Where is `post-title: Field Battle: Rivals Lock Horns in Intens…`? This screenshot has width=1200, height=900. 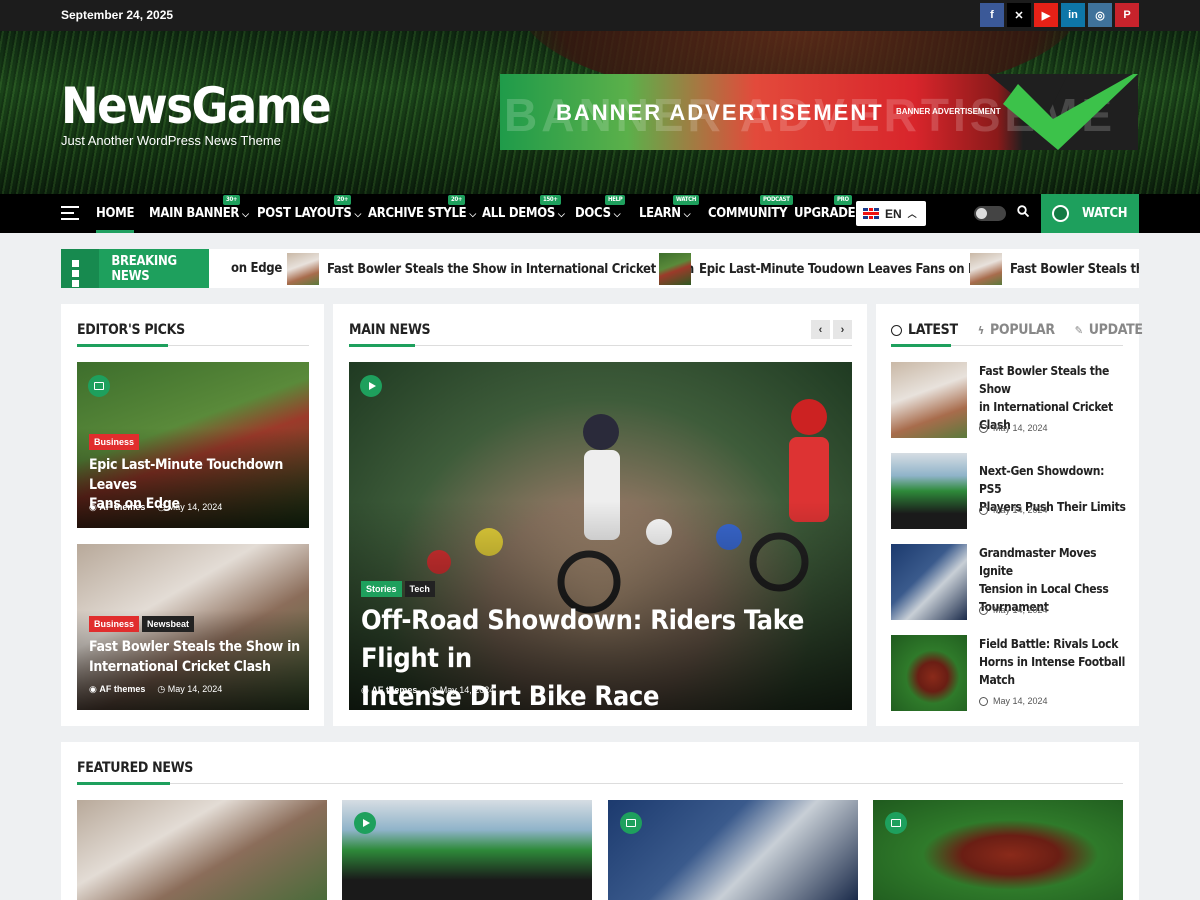
post-title: Field Battle: Rivals Lock Horns in Intens… is located at coordinates (1053, 662).